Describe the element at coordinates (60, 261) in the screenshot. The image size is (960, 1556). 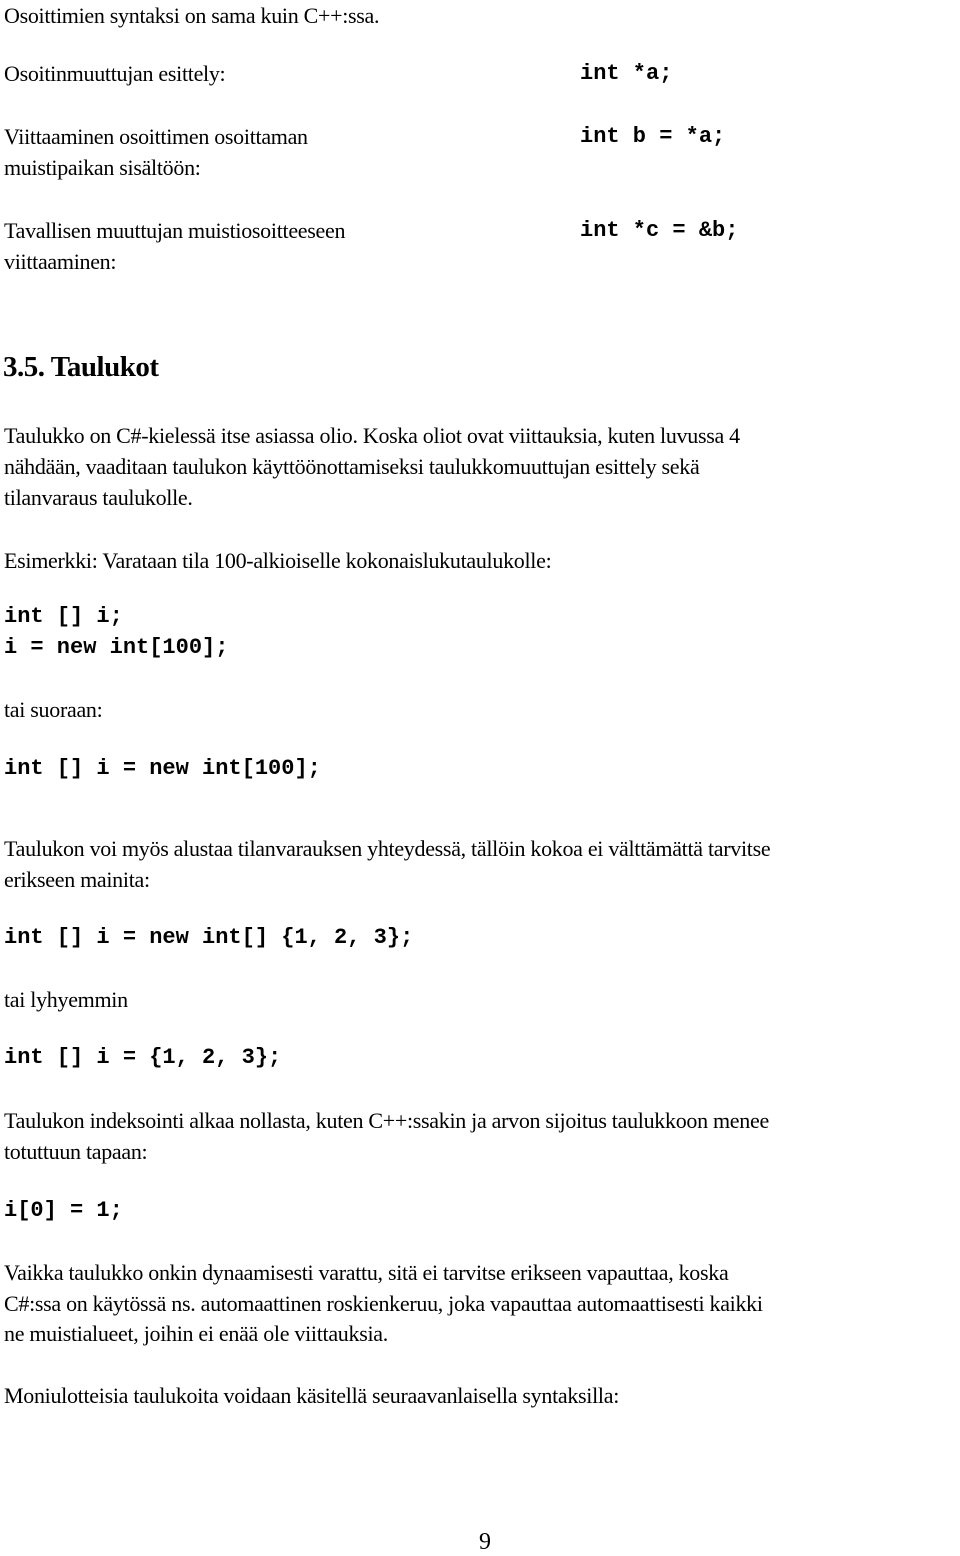
I see `pointer-row-label-cont: viittaaminen:` at that location.